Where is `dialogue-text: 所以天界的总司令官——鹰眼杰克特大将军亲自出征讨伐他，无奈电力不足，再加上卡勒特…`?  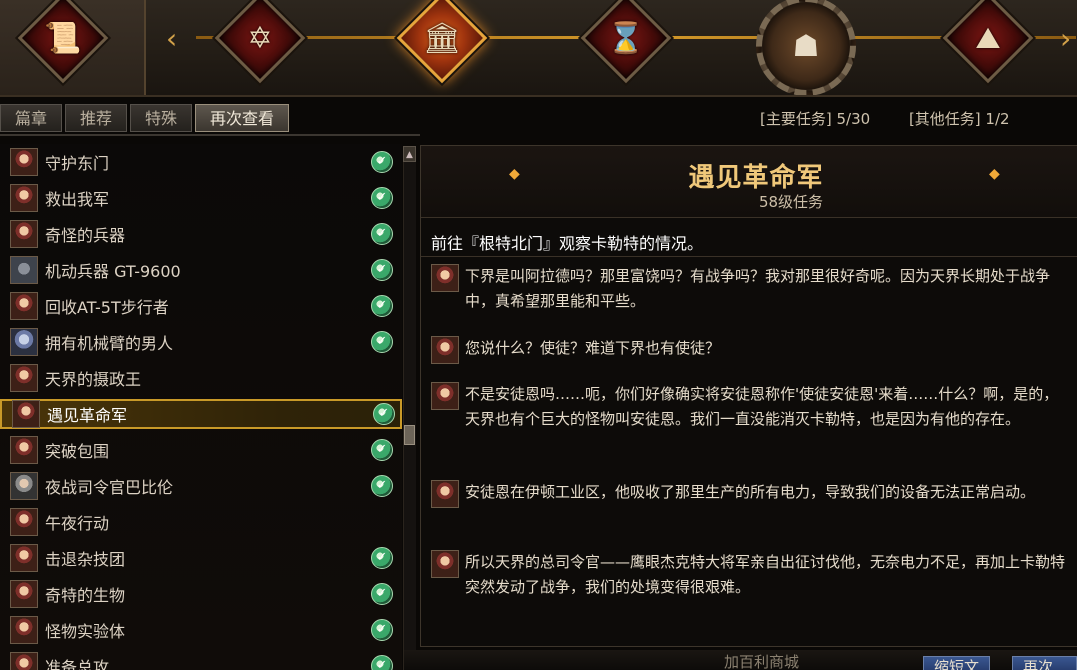
dialogue-text: 所以天界的总司令官——鹰眼杰克特大将军亲自出征讨伐他，无奈电力不足，再加上卡勒特… is located at coordinates (765, 574).